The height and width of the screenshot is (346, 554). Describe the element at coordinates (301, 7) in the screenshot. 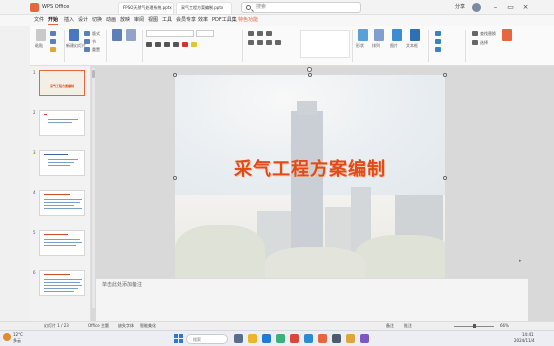

I see `title-search-input: 搜索` at that location.